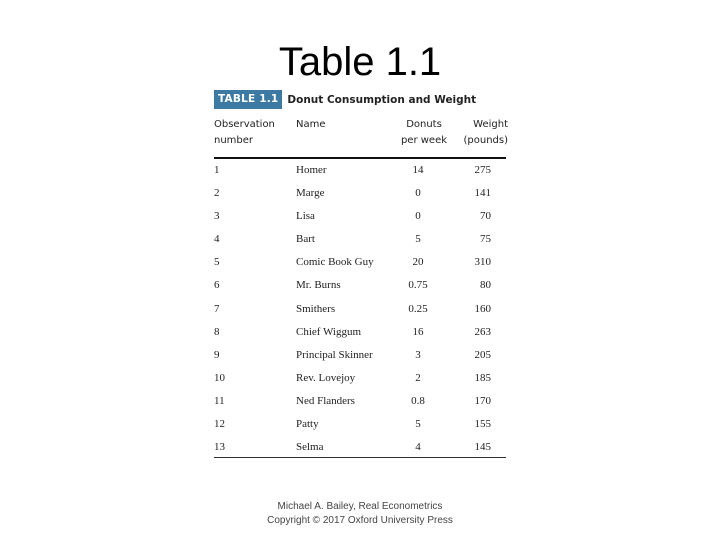  Describe the element at coordinates (360, 401) in the screenshot. I see `table-row: 11 Ned Flanders 0.8 170` at that location.